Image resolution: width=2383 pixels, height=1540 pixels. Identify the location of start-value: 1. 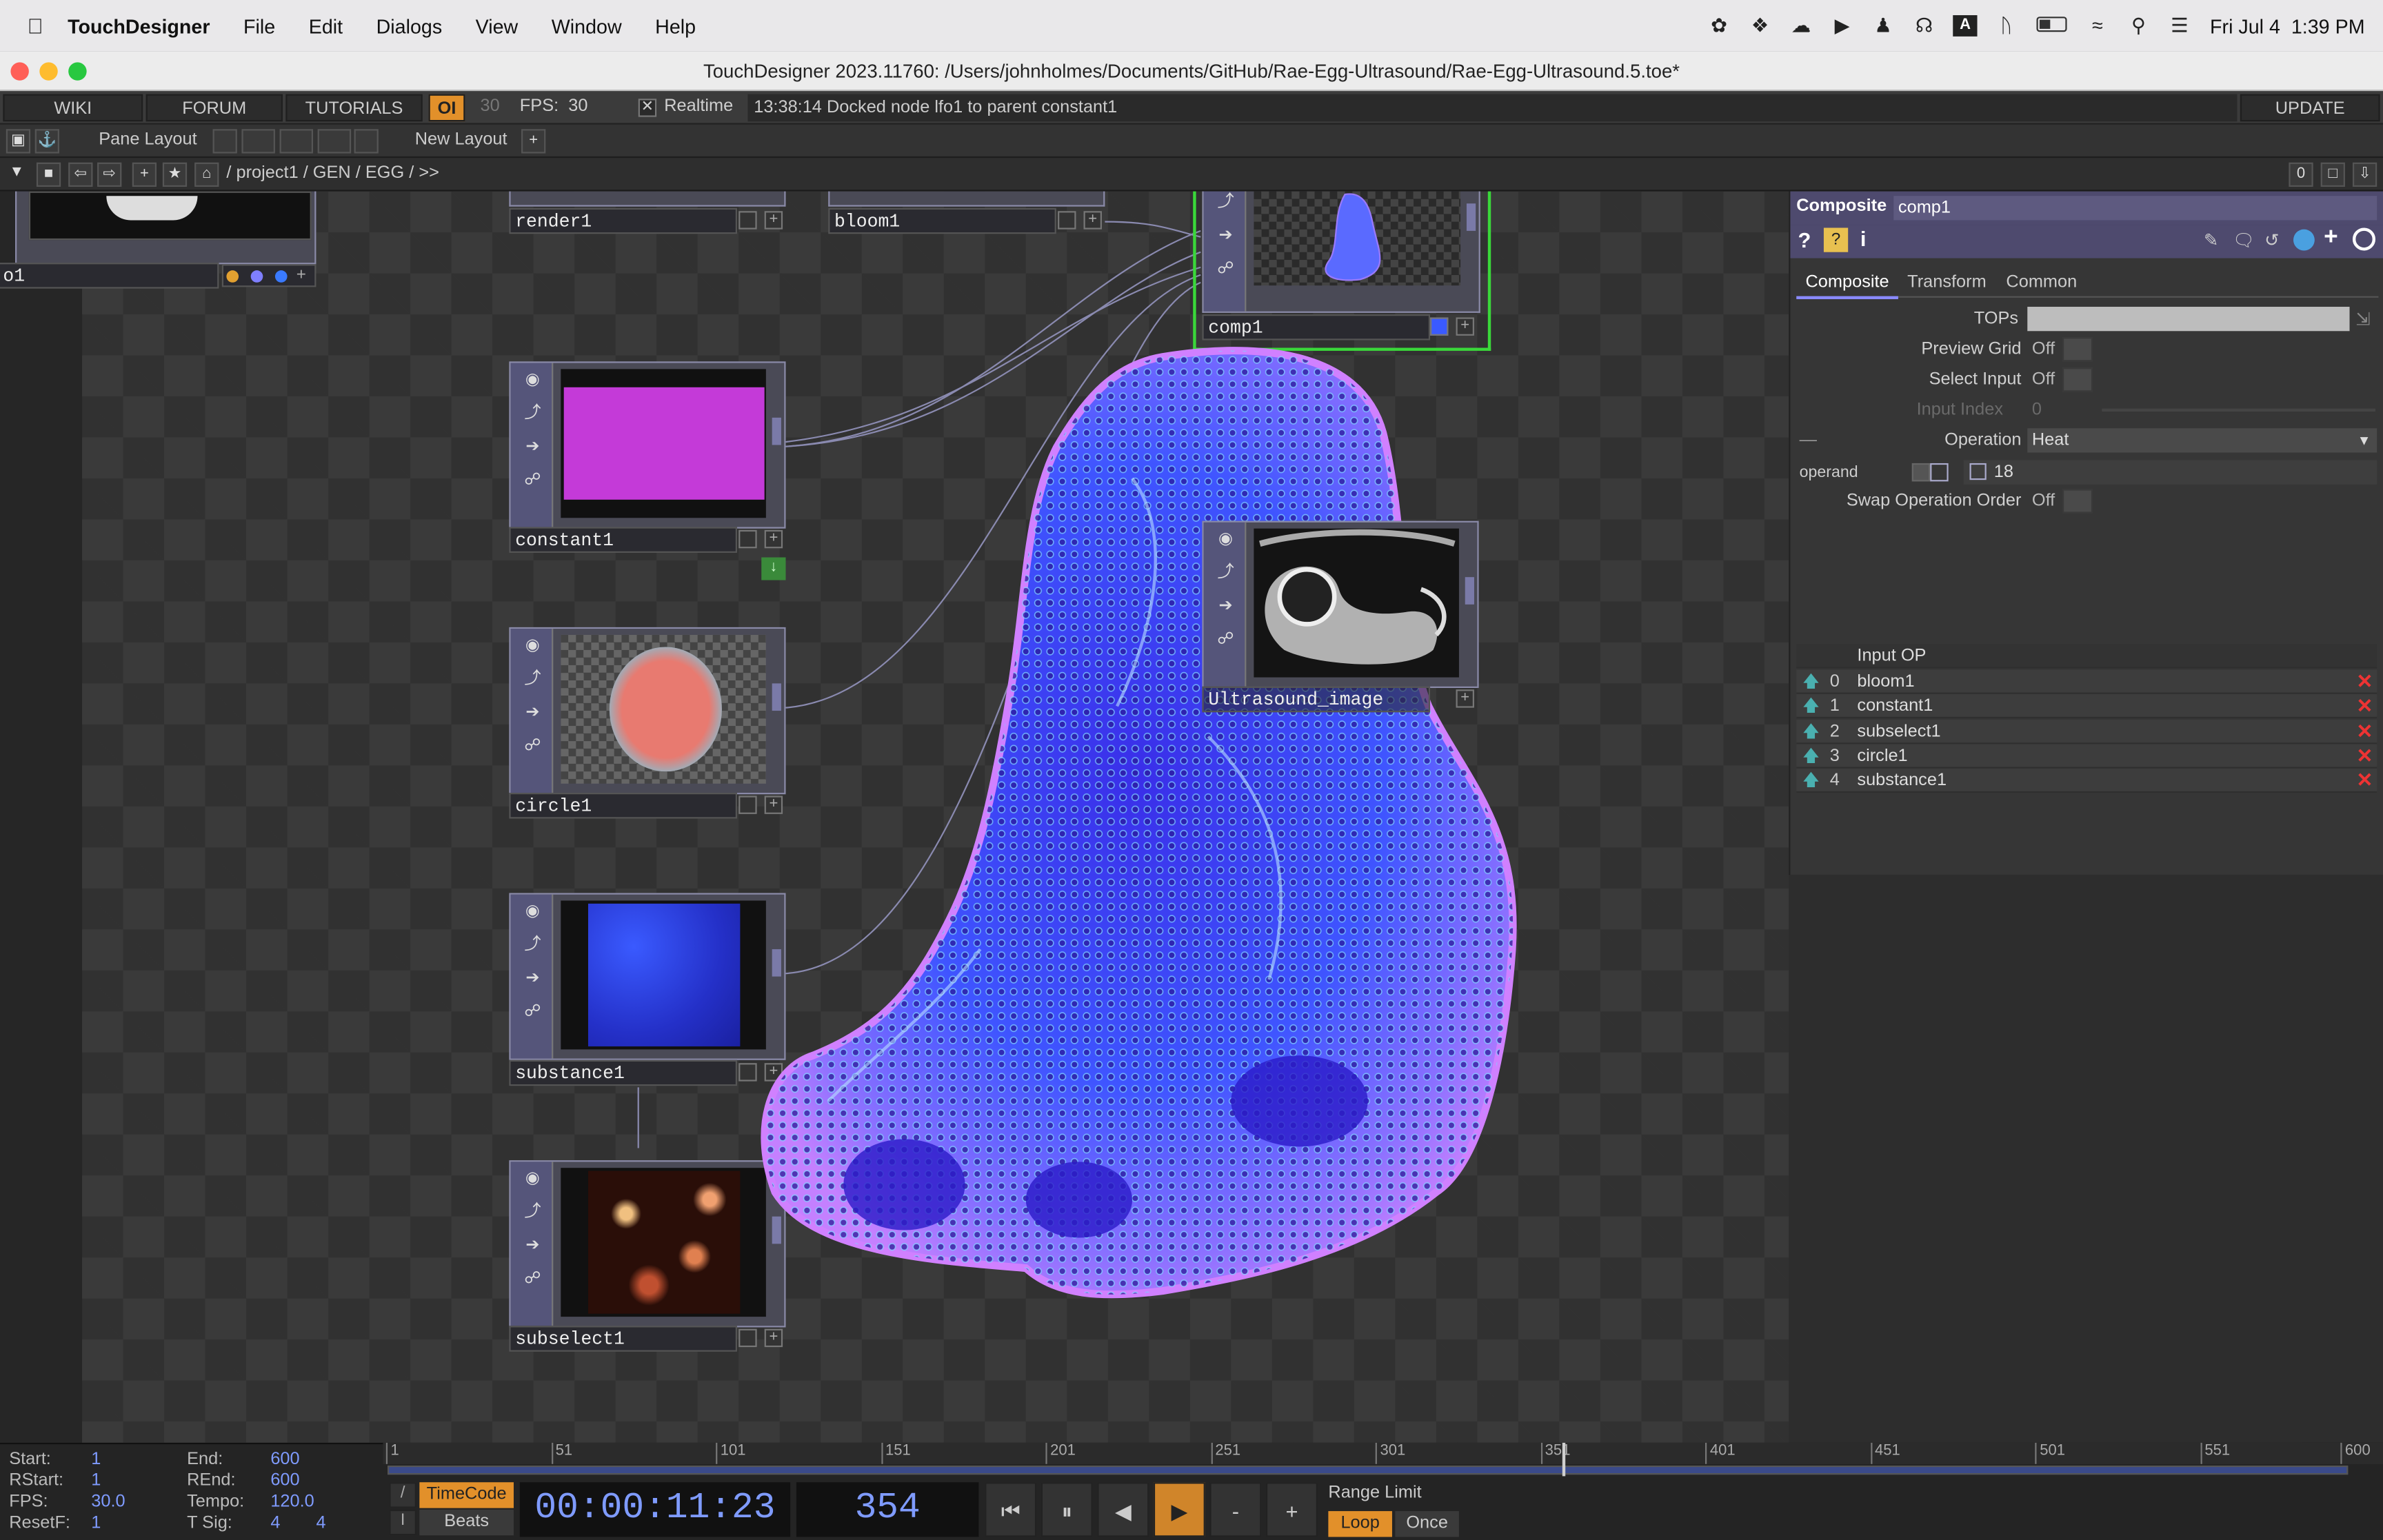
(96, 1459).